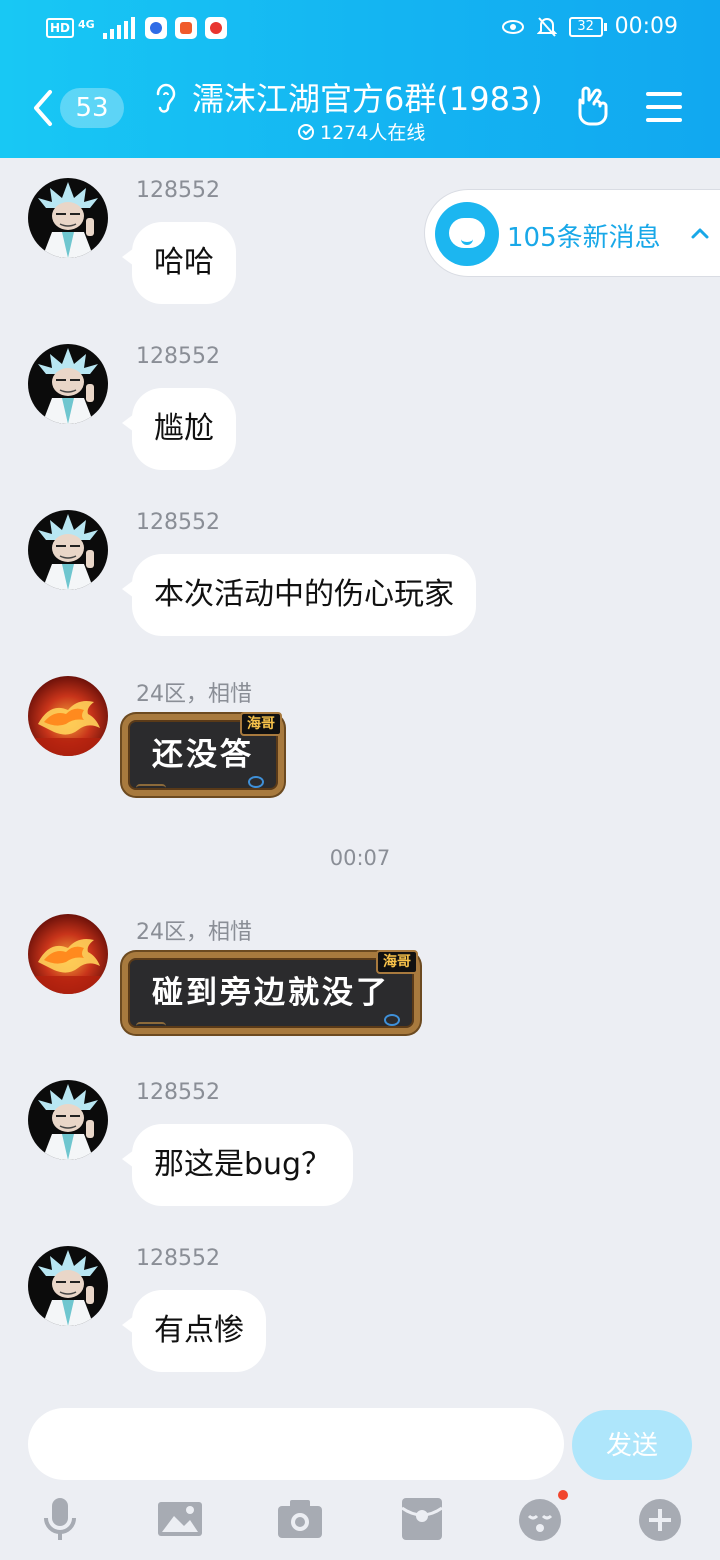  Describe the element at coordinates (584, 238) in the screenshot. I see `new-messages-label: 105条新消息` at that location.